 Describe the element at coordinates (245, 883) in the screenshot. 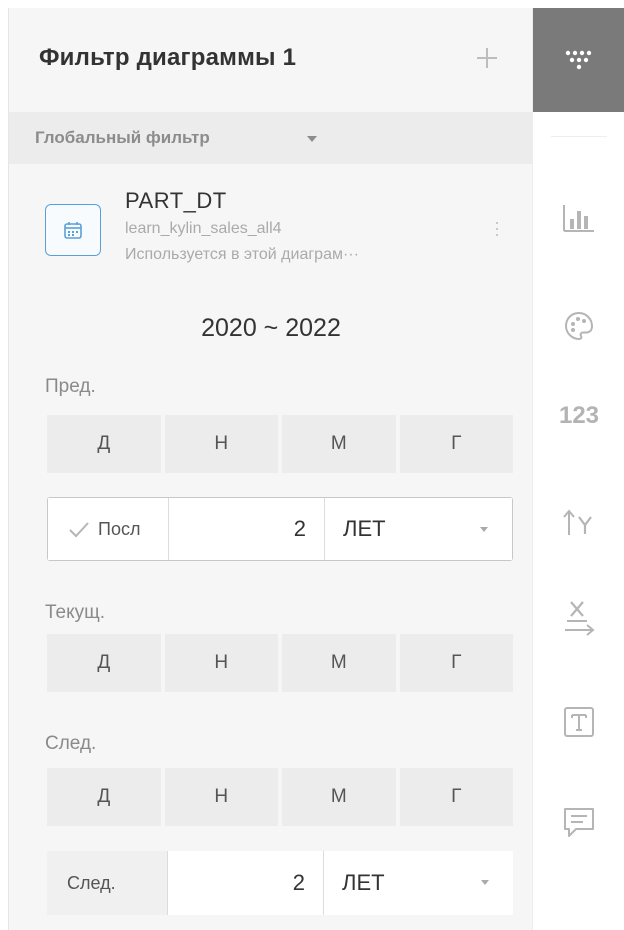

I see `next-count-input: 2` at that location.